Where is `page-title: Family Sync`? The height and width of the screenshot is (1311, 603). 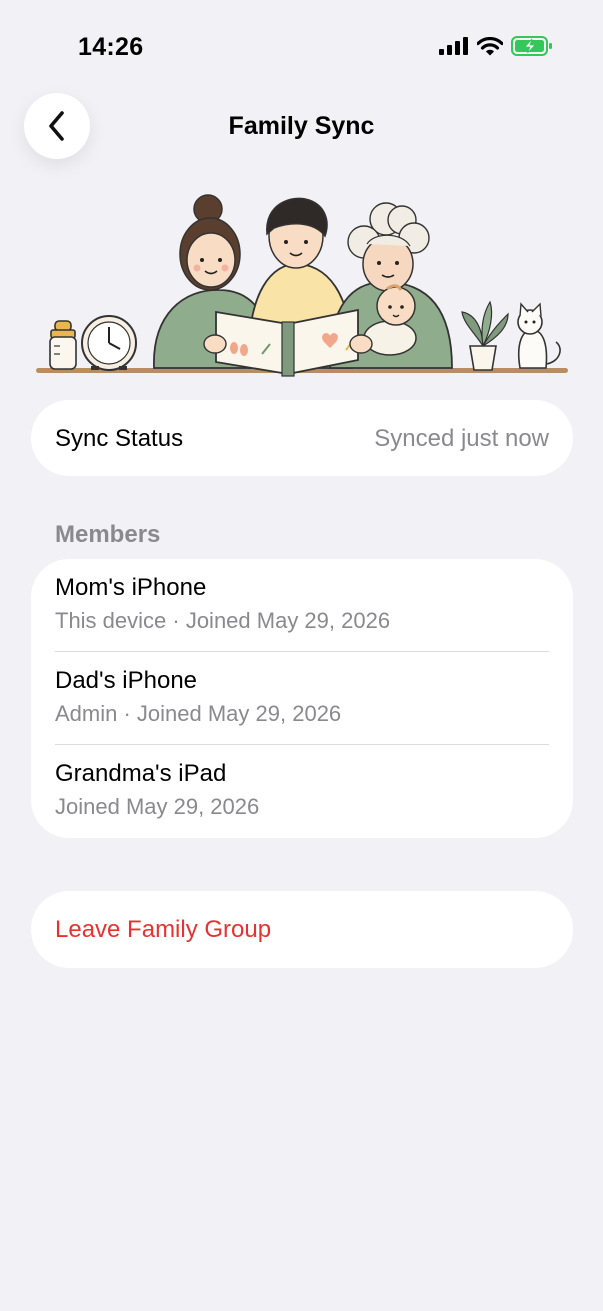
page-title: Family Sync is located at coordinates (301, 126).